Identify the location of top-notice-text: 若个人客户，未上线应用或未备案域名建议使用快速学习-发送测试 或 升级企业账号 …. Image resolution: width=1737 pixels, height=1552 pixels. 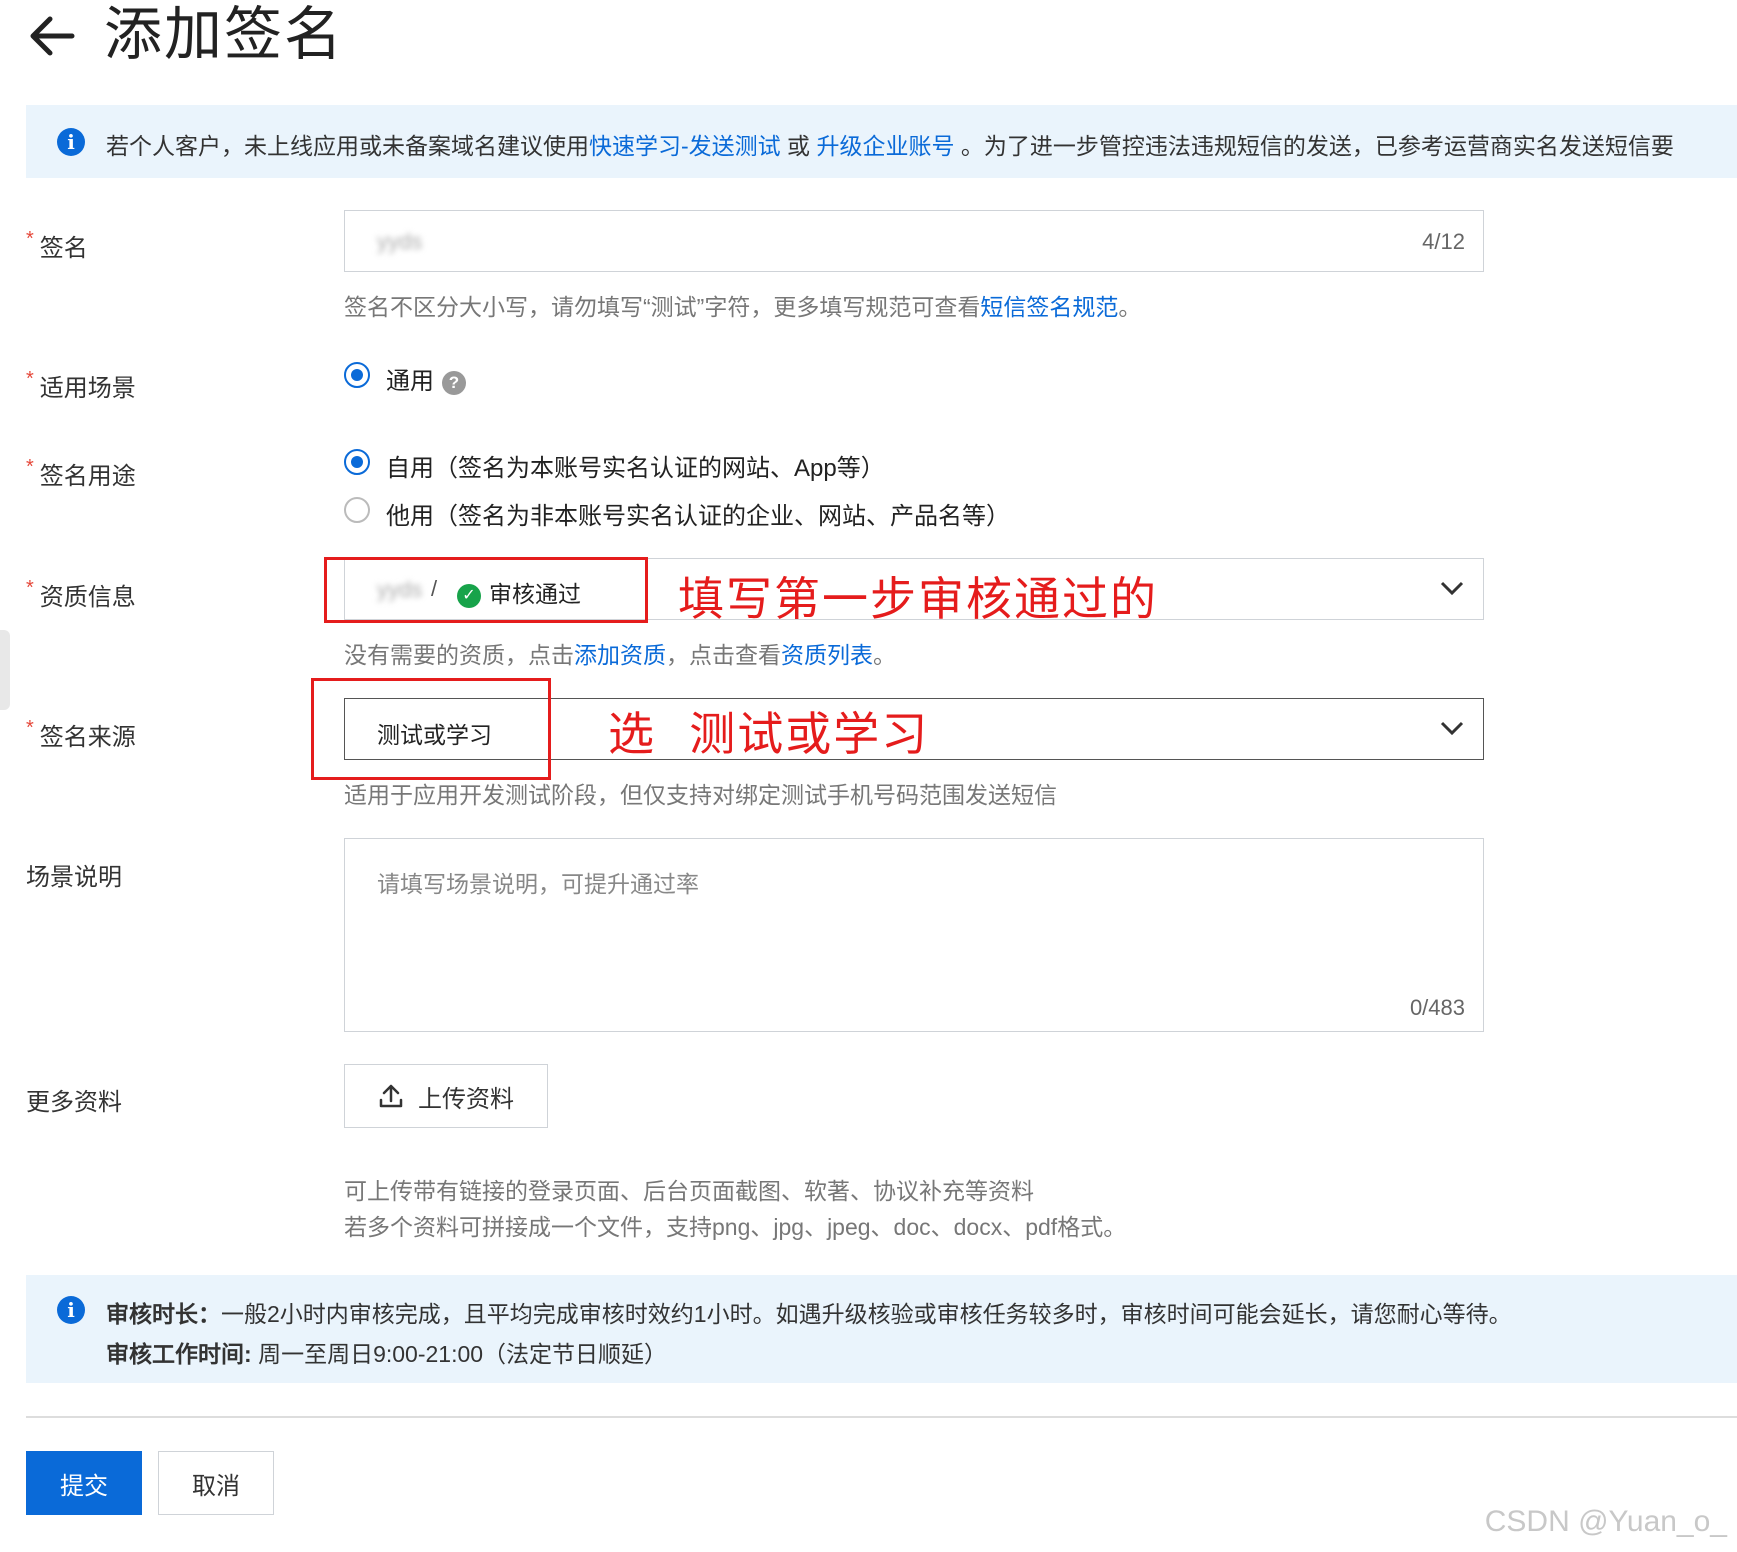
(890, 146).